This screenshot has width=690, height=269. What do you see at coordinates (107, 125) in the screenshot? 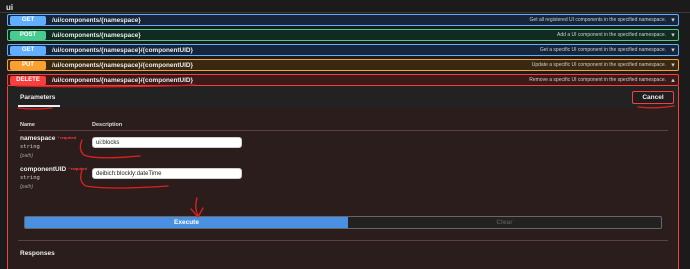
I see `column-header-description: Description` at bounding box center [107, 125].